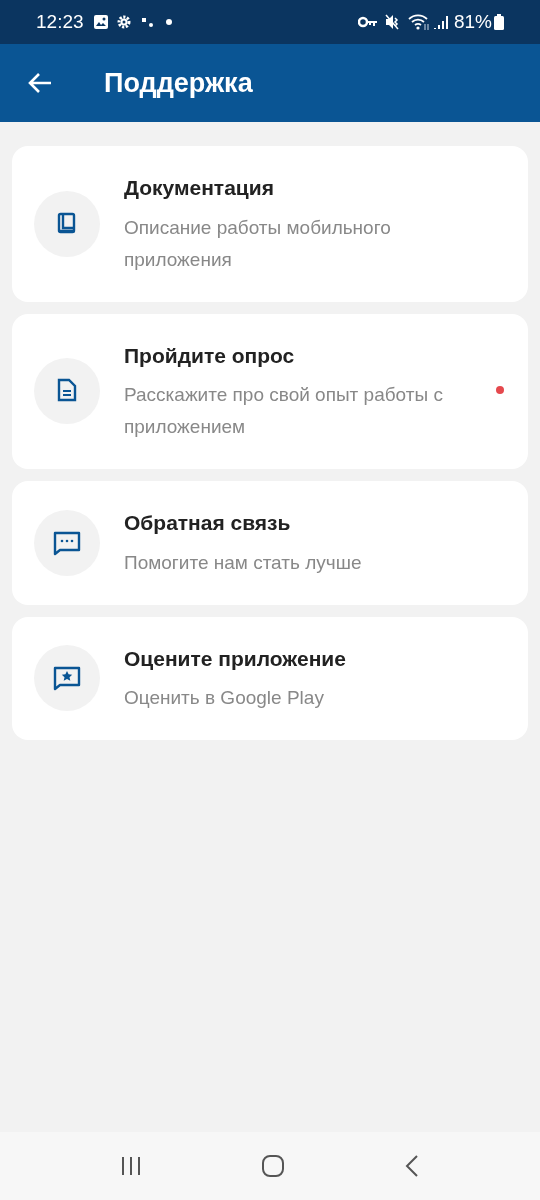  I want to click on signal-icon, so click(440, 22).